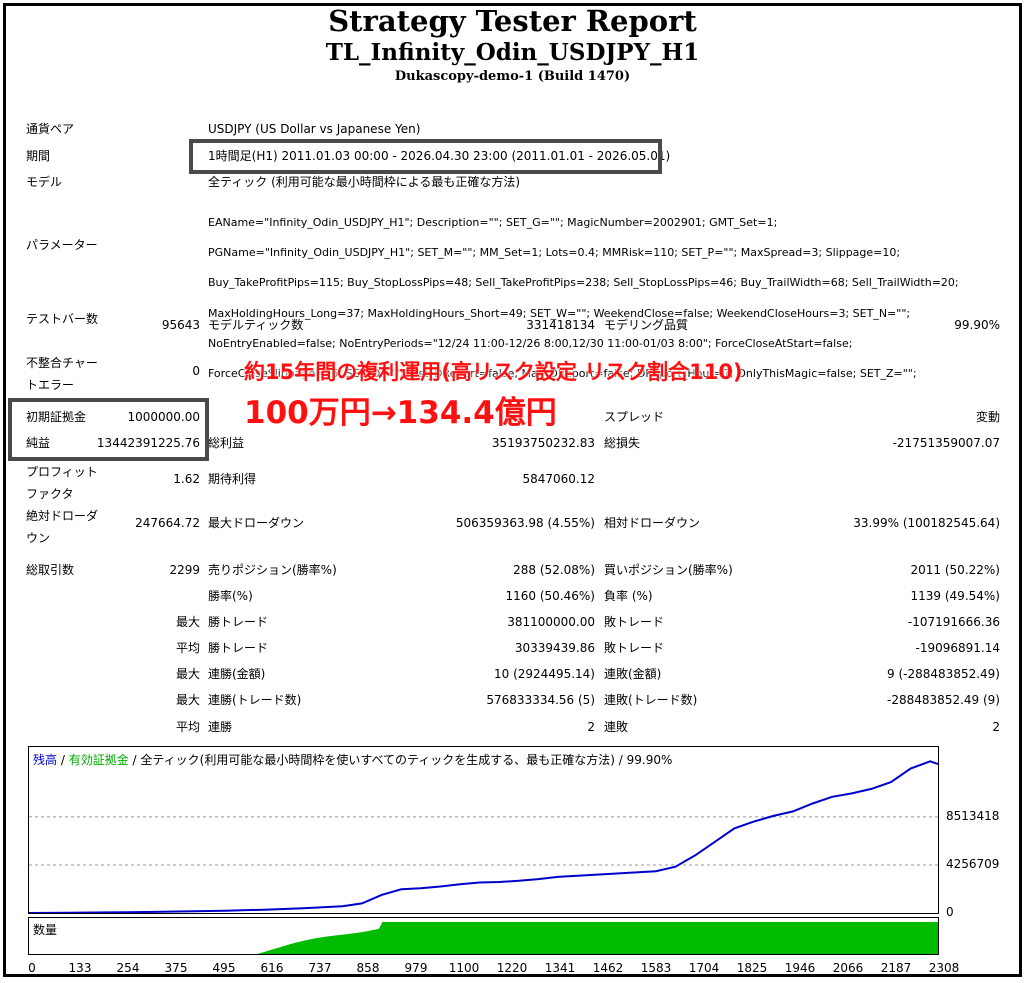 The height and width of the screenshot is (983, 1029). I want to click on consec-win-trd-label: 連勝(トレード数), so click(255, 700).